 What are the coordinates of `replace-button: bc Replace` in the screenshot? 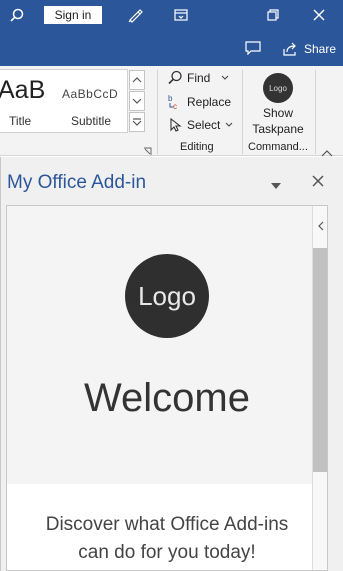 It's located at (199, 102).